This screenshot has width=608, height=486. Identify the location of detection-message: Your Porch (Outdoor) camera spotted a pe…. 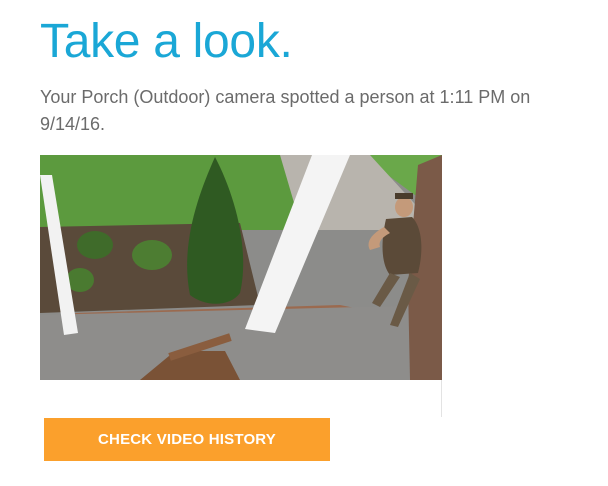
(285, 110).